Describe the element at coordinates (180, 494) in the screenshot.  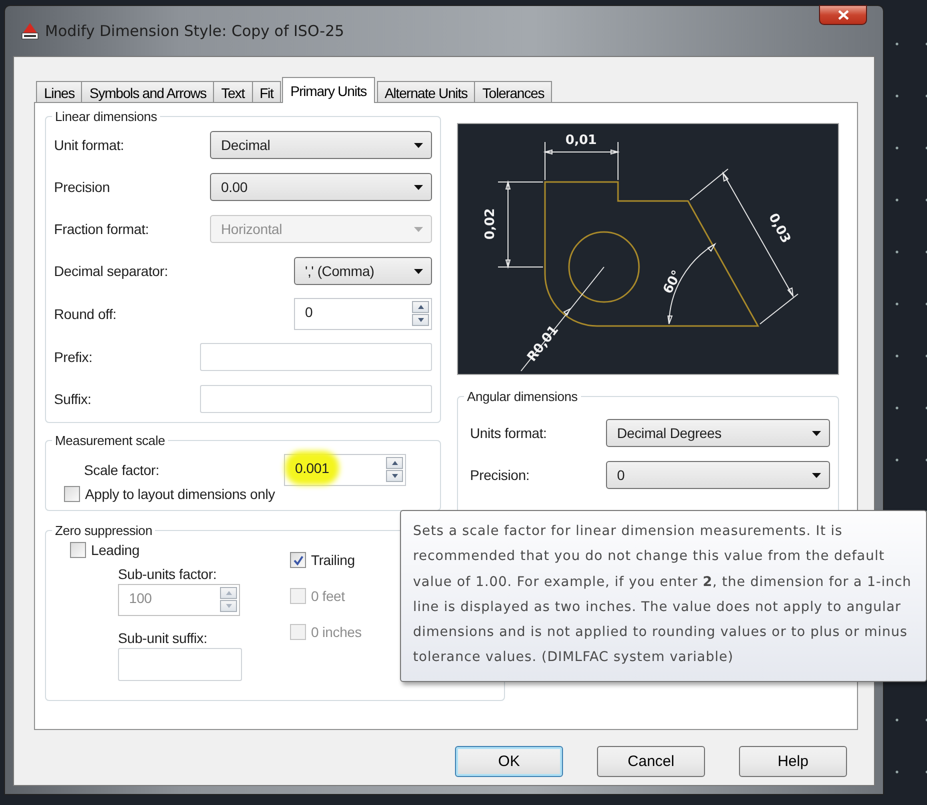
I see `checkbox-label: Apply to layout dimensions only` at that location.